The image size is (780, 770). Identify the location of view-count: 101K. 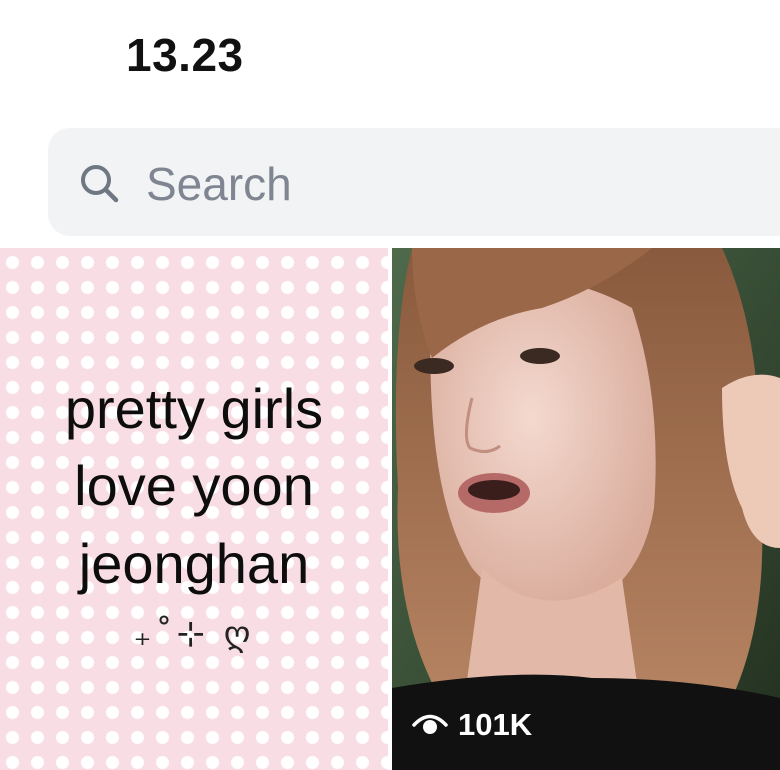
(472, 725).